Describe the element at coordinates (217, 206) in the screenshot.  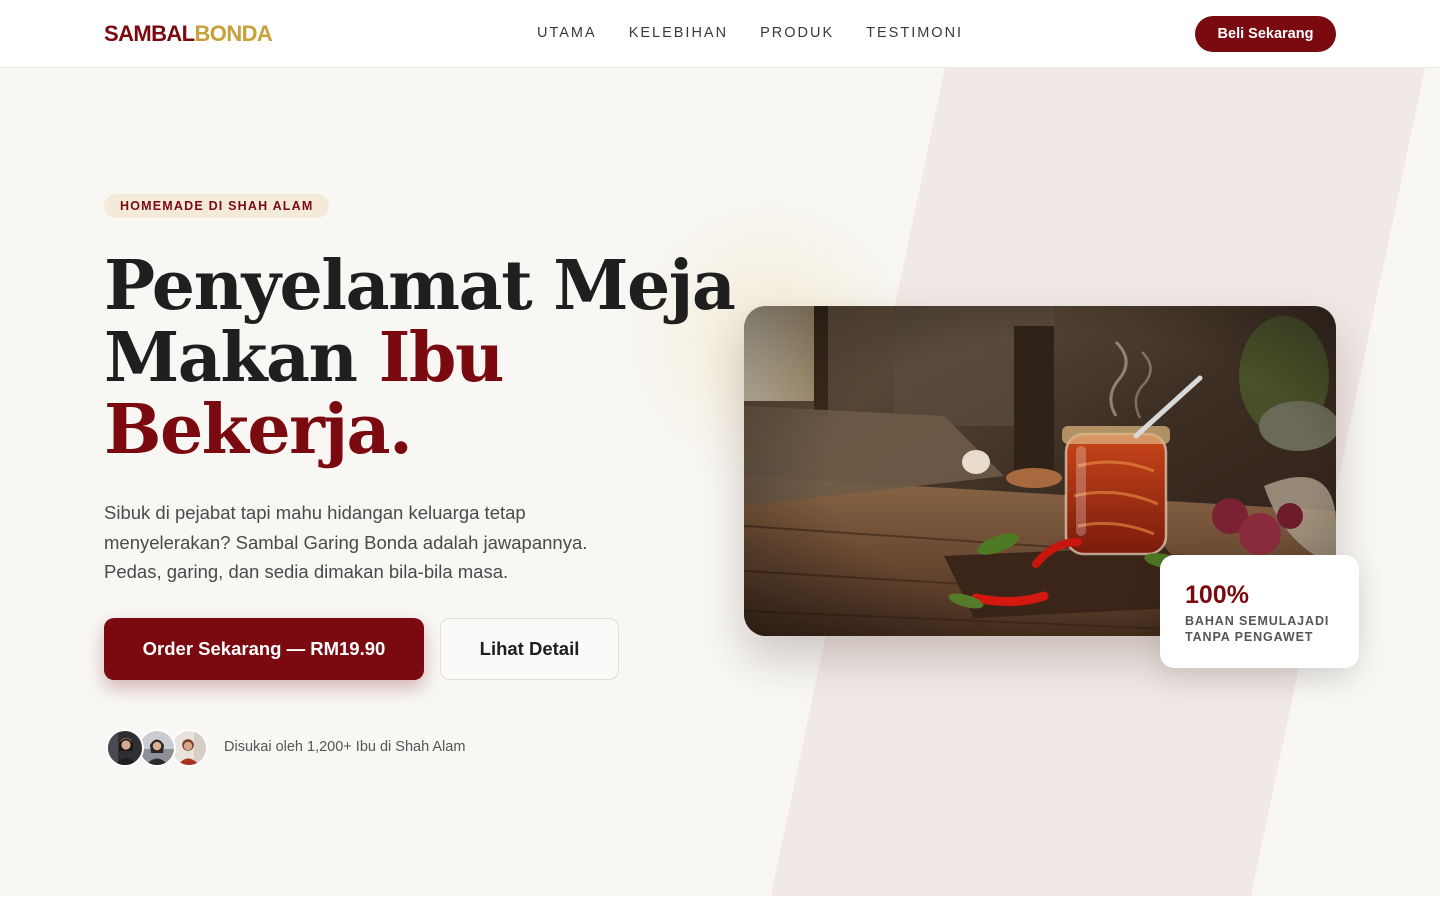
I see `location-badge: HOMEMADE DI SHAH ALAM` at that location.